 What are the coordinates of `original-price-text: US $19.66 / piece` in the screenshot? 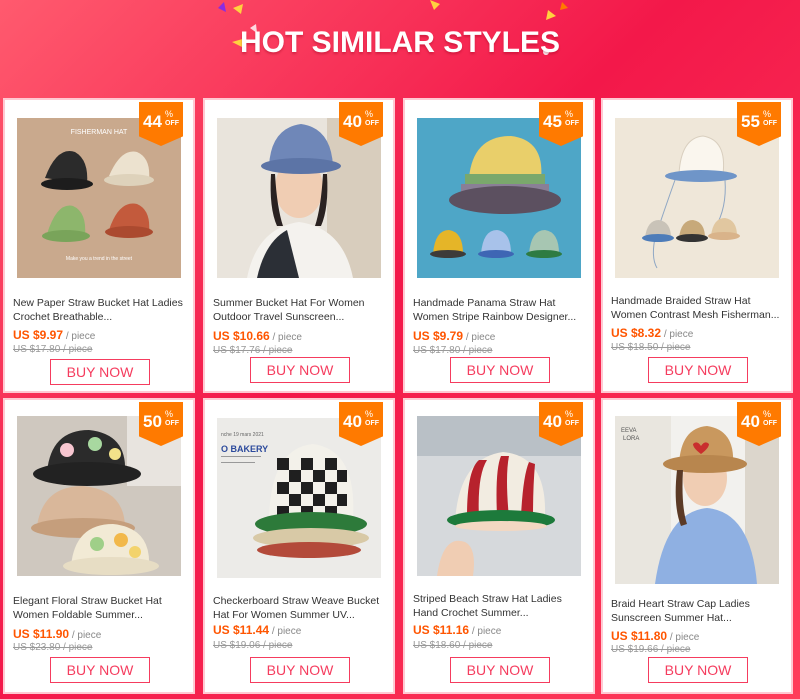 It's located at (651, 649).